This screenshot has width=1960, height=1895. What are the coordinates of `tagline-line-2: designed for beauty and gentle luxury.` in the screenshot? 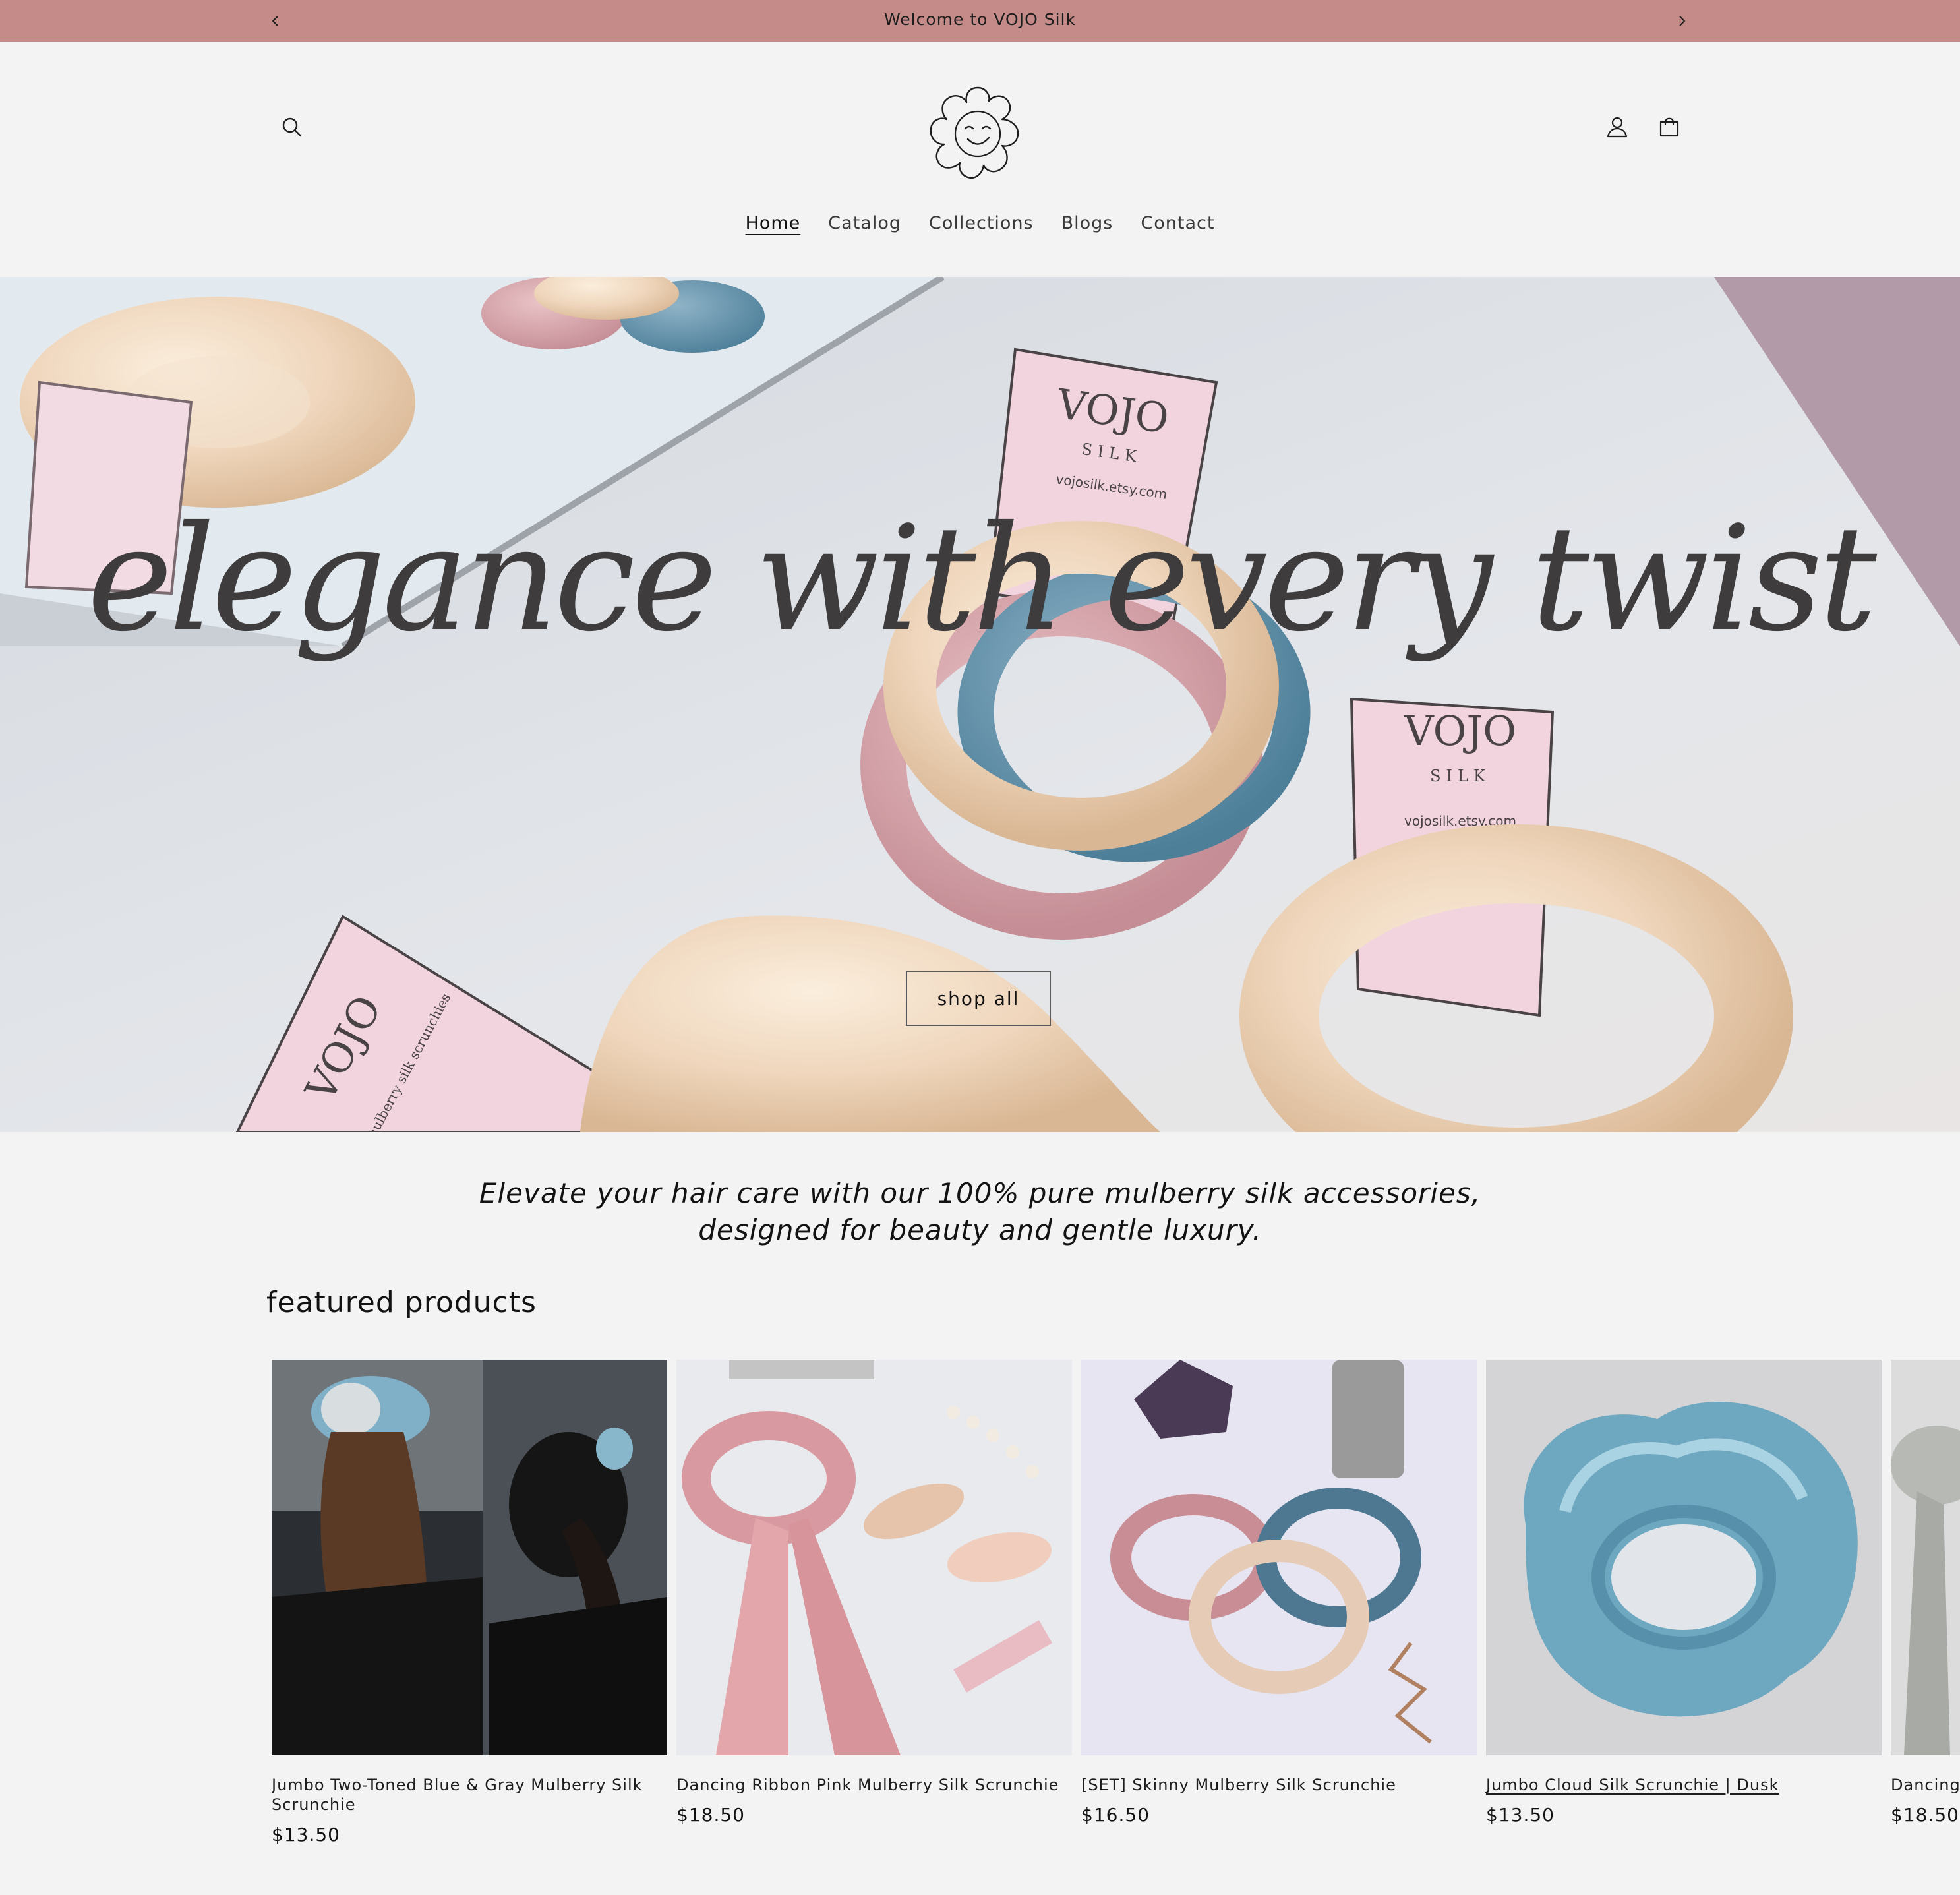 It's located at (980, 1230).